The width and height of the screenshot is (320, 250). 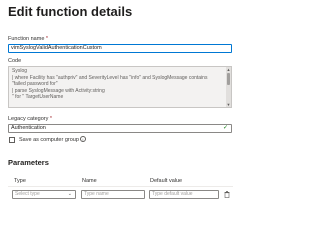 I want to click on column-header-type: Type, so click(x=20, y=181).